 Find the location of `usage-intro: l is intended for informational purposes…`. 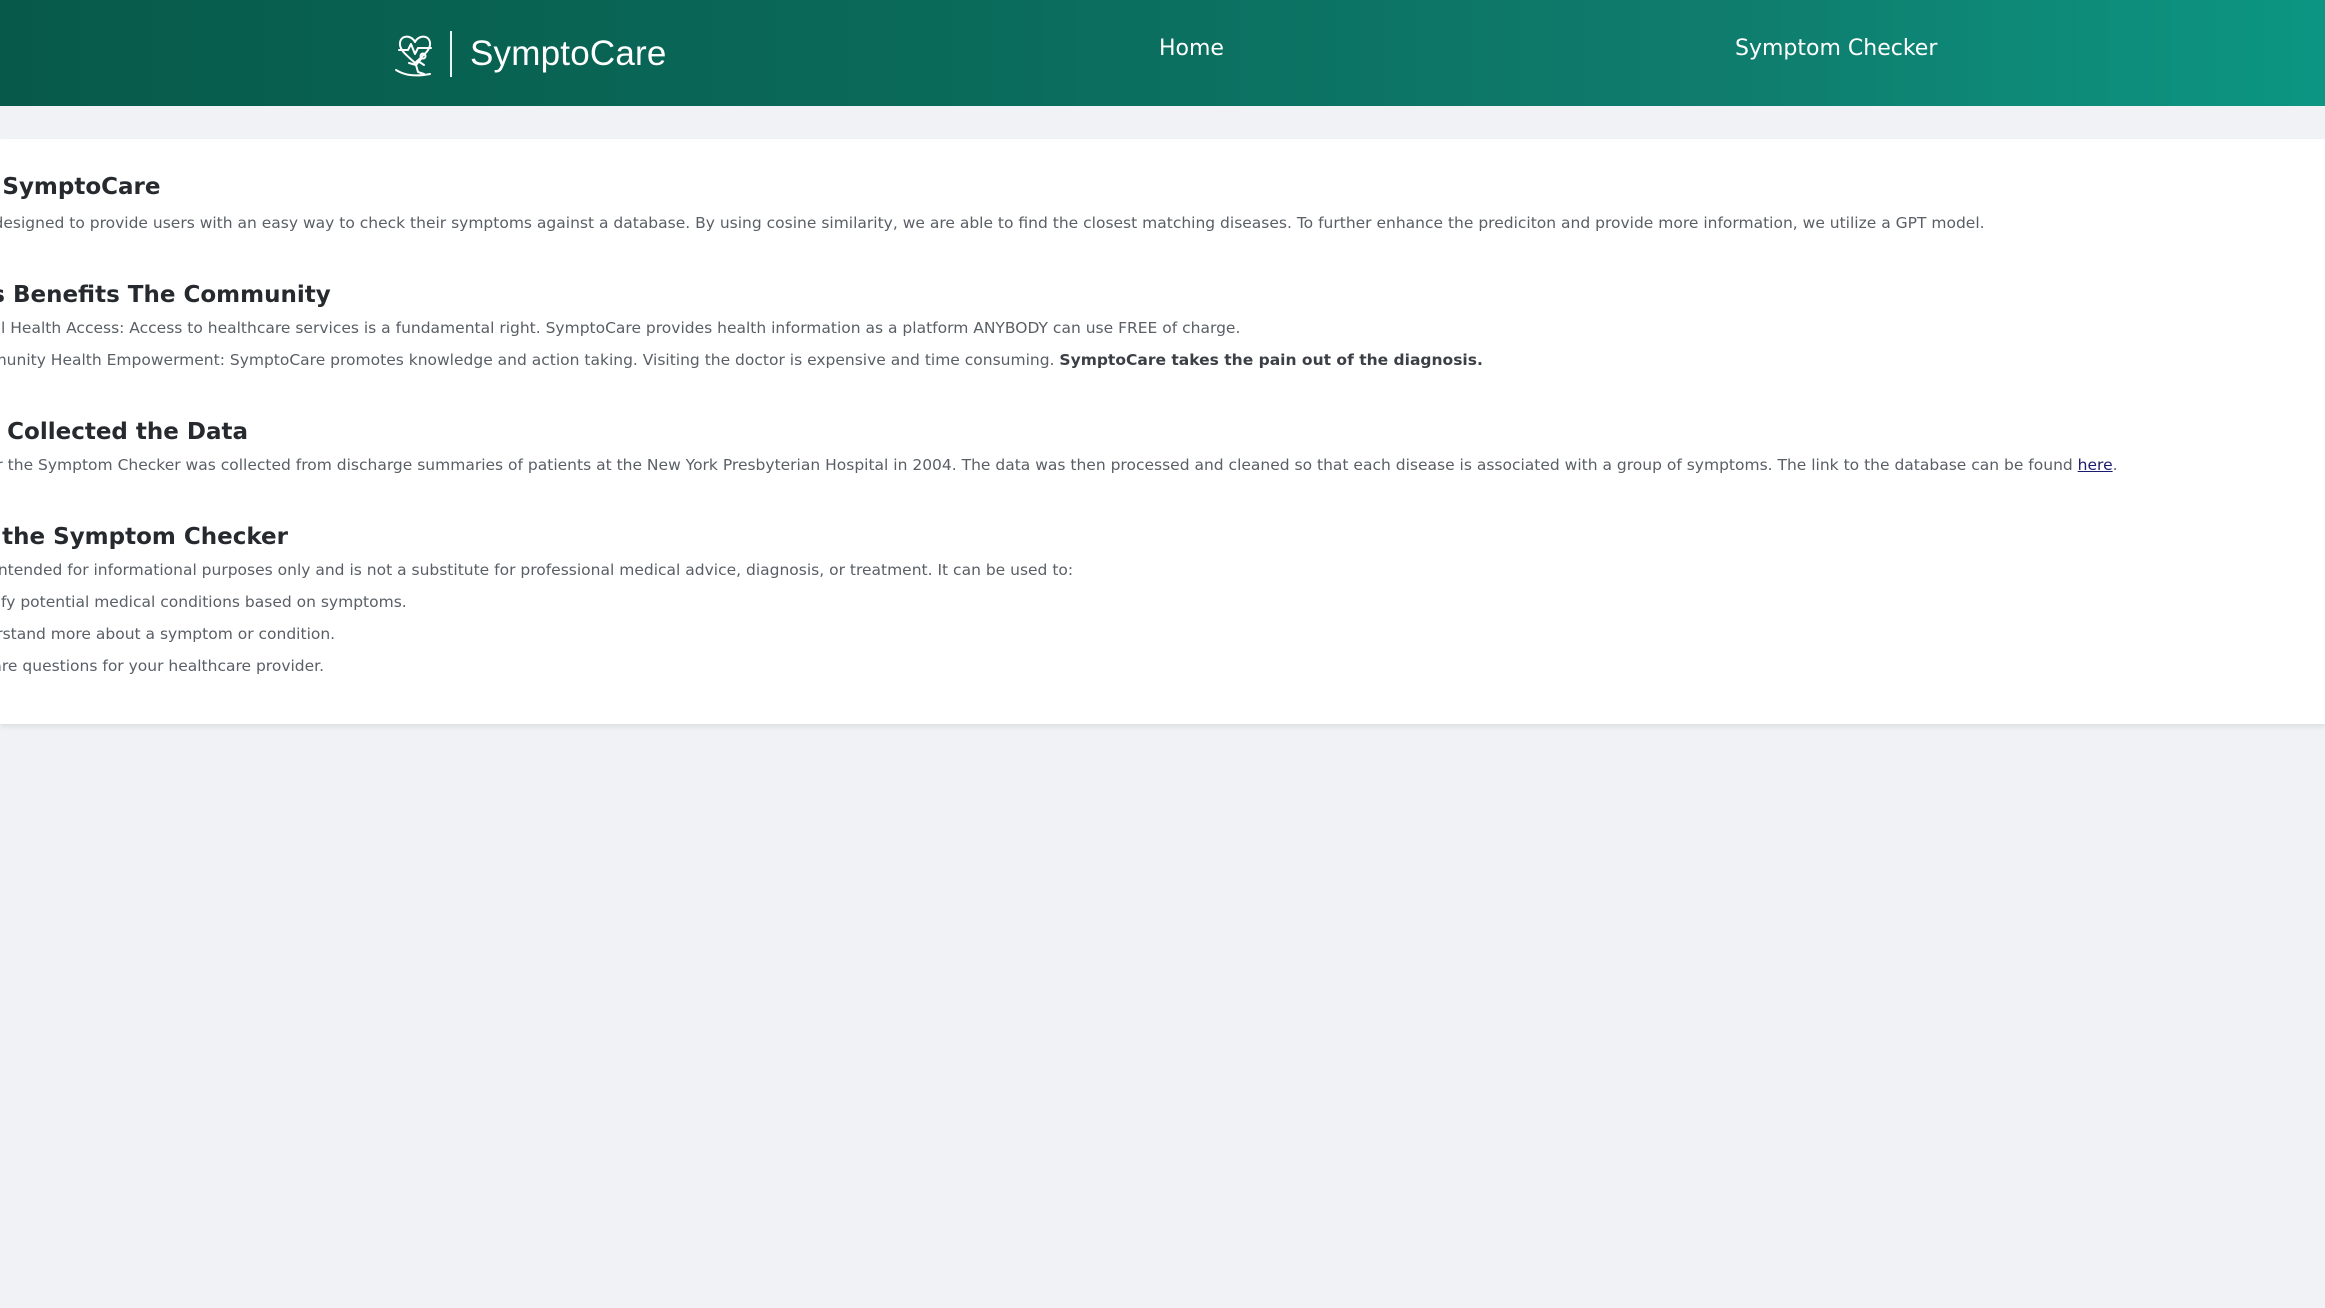

usage-intro: l is intended for informational purposes… is located at coordinates (537, 570).